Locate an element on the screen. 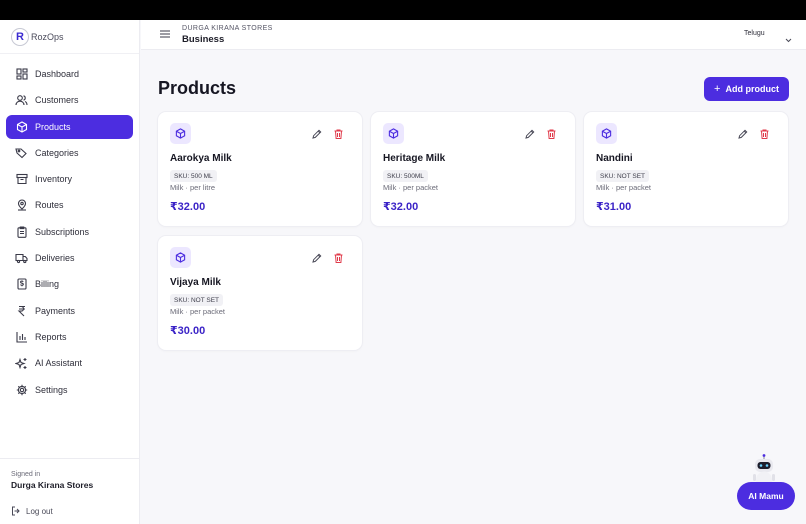 This screenshot has width=806, height=524. tag-icon is located at coordinates (21, 152).